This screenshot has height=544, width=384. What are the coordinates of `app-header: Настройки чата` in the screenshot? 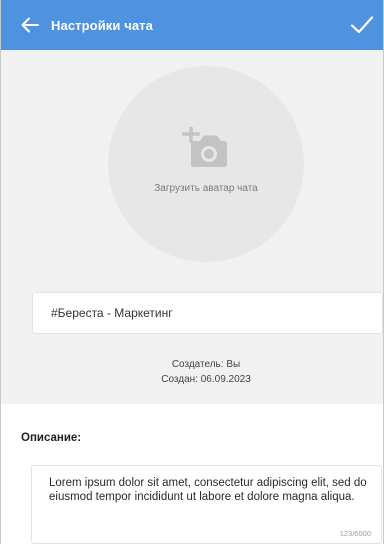 It's located at (192, 25).